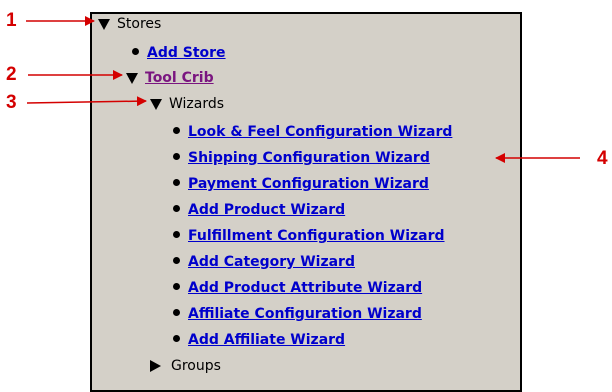 The width and height of the screenshot is (612, 392). Describe the element at coordinates (11, 102) in the screenshot. I see `callout-number: 3` at that location.